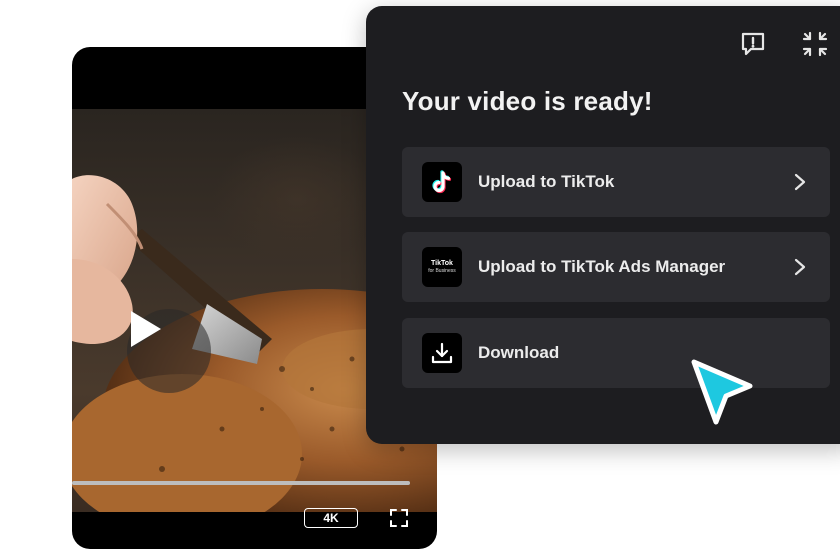  Describe the element at coordinates (399, 518) in the screenshot. I see `fullscreen-icon` at that location.